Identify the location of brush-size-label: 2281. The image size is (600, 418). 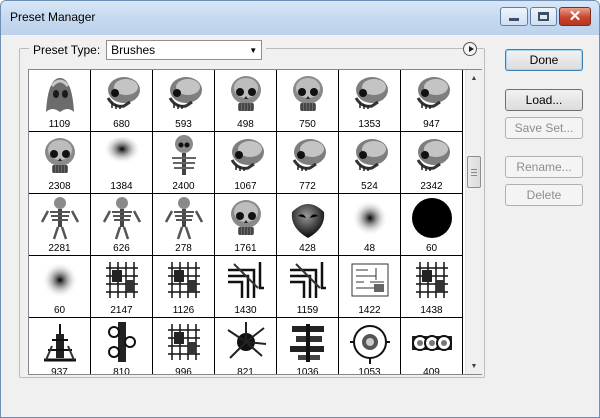
(59, 248).